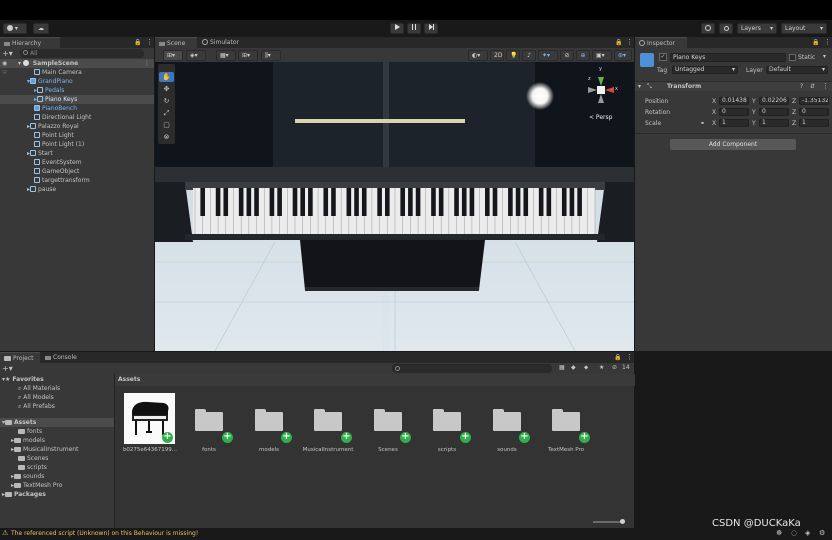 Image resolution: width=832 pixels, height=540 pixels. What do you see at coordinates (166, 89) in the screenshot?
I see `move-tool-button: ✥` at bounding box center [166, 89].